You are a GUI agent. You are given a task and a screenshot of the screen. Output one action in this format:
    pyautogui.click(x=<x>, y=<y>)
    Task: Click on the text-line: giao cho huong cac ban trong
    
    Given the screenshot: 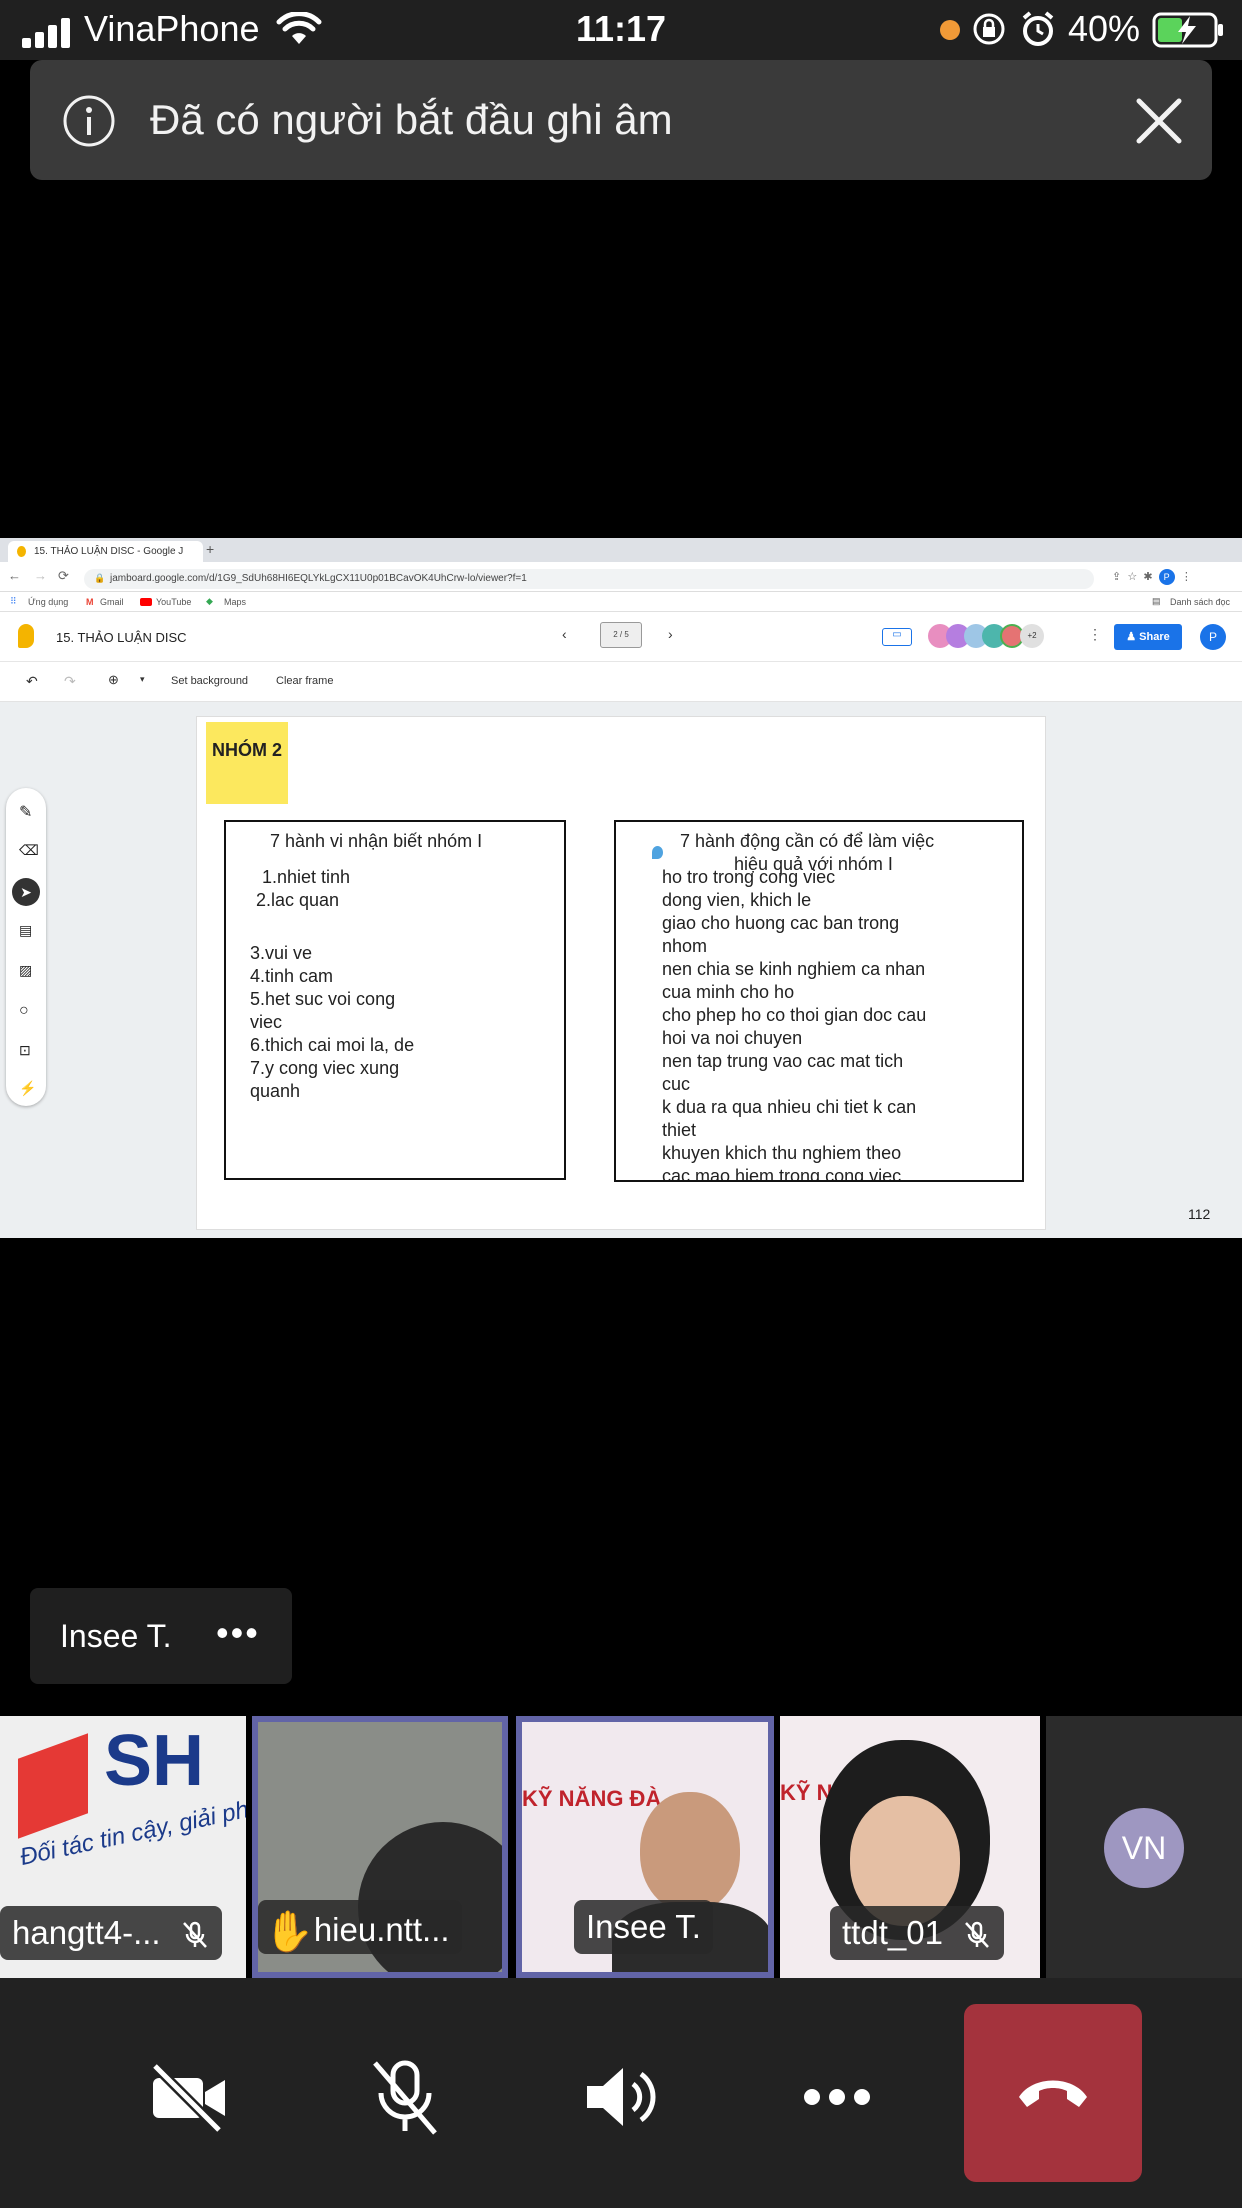 What is the action you would take?
    pyautogui.click(x=781, y=923)
    